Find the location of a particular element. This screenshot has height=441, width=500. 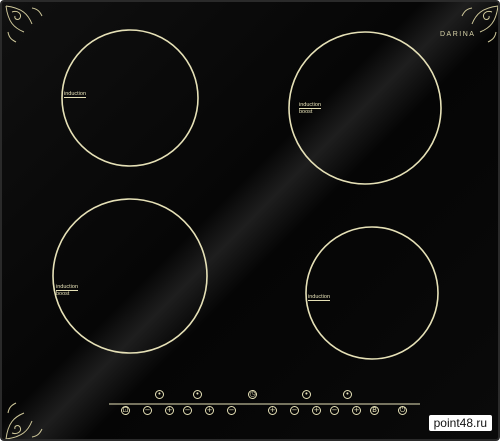

cooking-zone-bottom-left is located at coordinates (130, 276).